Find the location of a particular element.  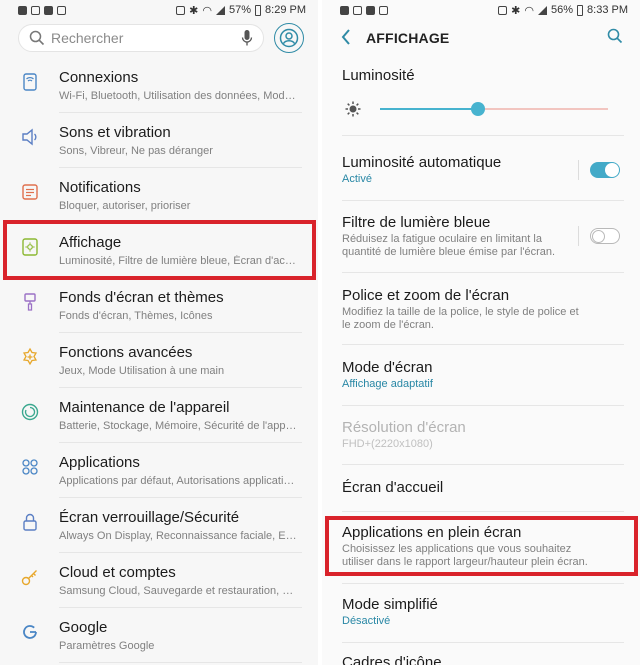

item-subtitle: Affichage adaptatif is located at coordinates (387, 384).